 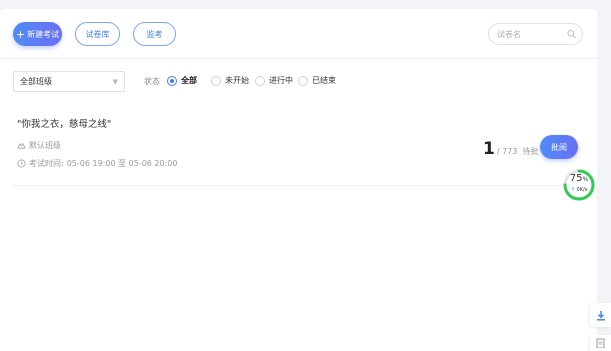 I want to click on class-icon, so click(x=21, y=145).